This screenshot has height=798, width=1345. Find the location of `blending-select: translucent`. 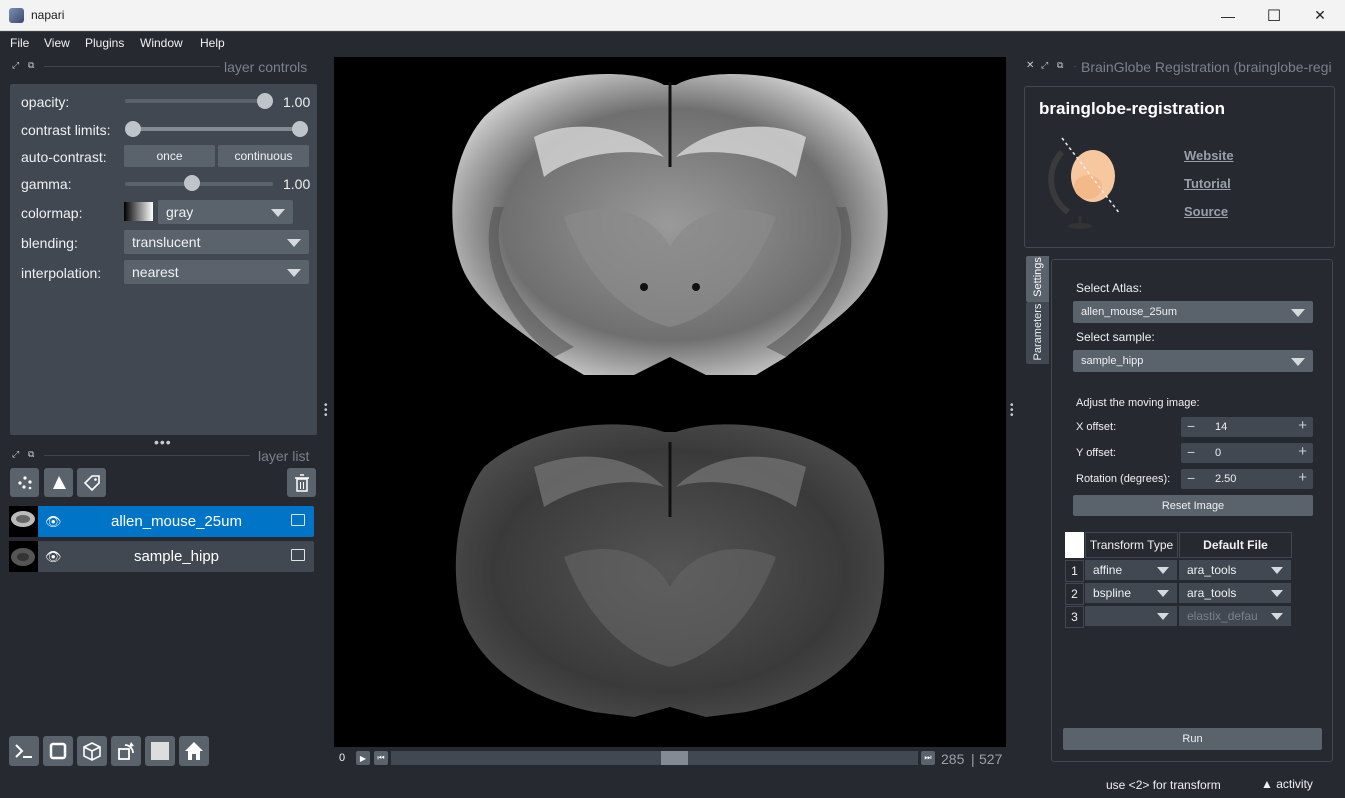

blending-select: translucent is located at coordinates (216, 242).